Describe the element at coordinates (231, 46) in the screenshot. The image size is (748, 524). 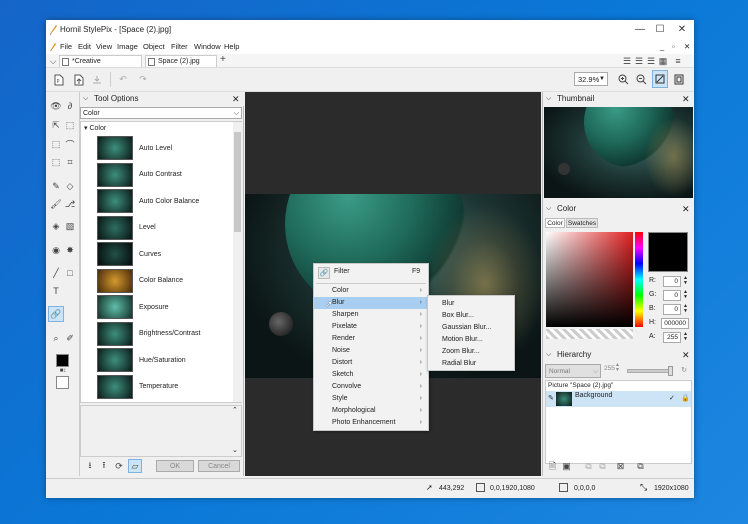
I see `menu-help: Help` at that location.